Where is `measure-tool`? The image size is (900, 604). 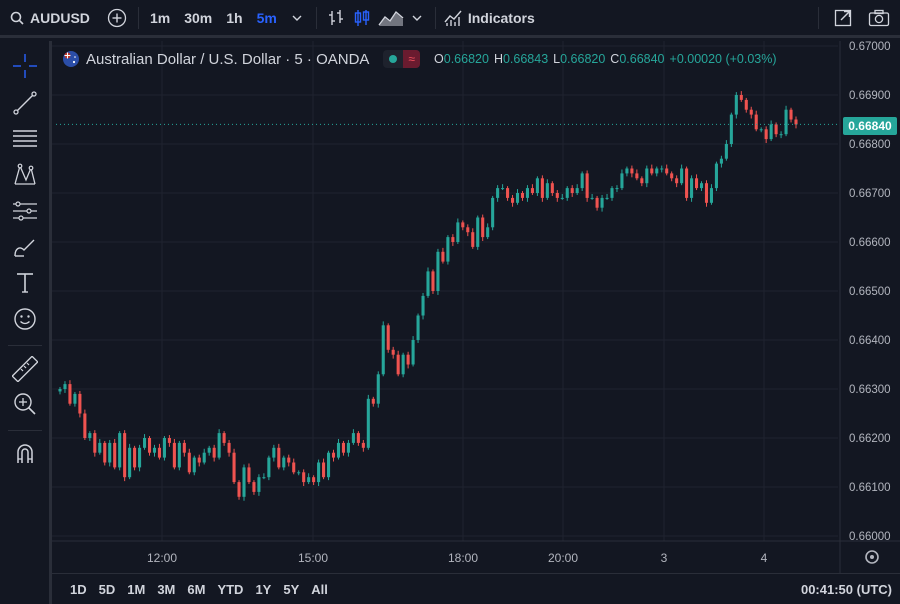
measure-tool is located at coordinates (25, 369).